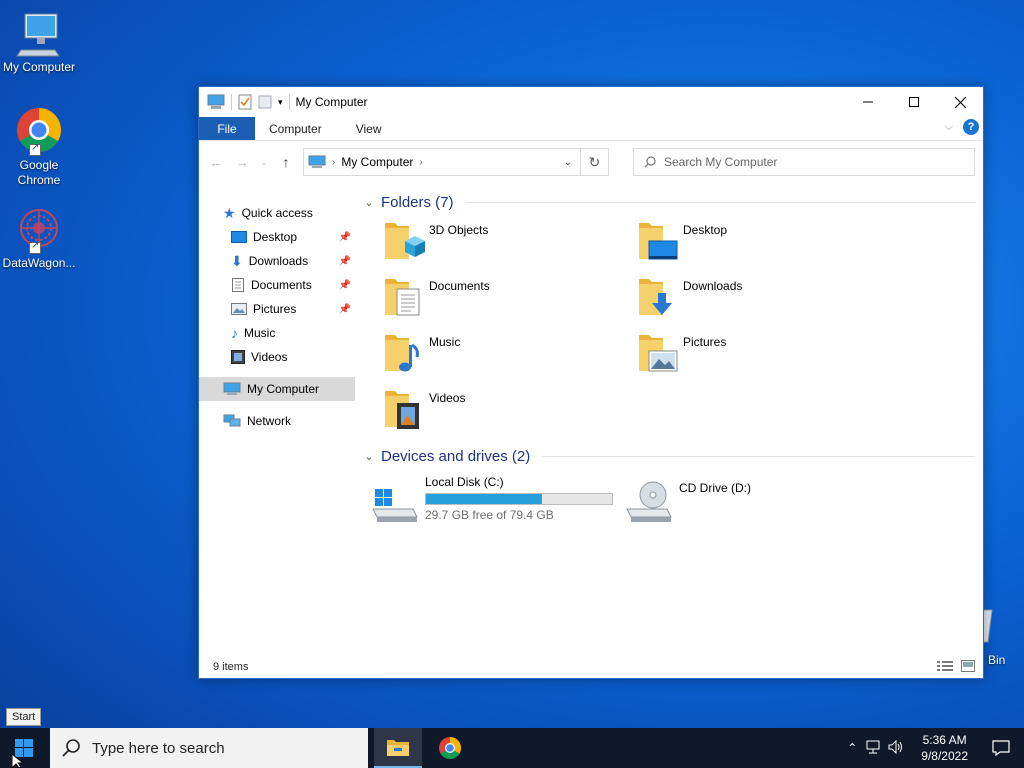 Image resolution: width=1024 pixels, height=768 pixels. What do you see at coordinates (591, 102) in the screenshot?
I see `title-bar: ▾ My Computer` at bounding box center [591, 102].